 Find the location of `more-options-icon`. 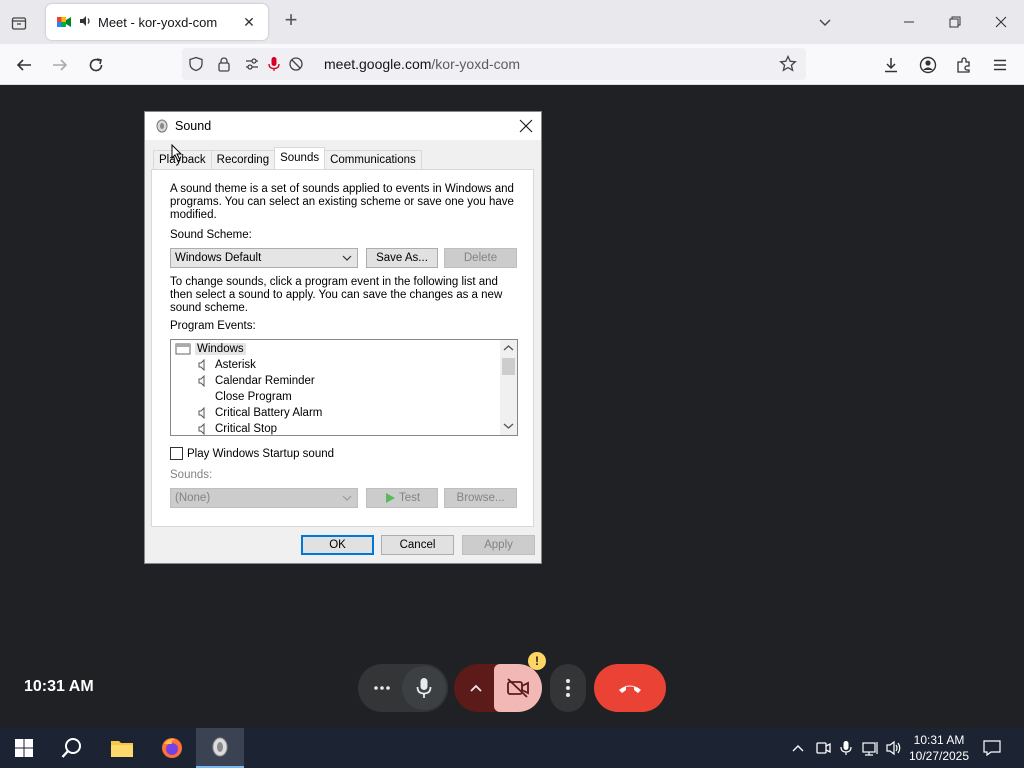

more-options-icon is located at coordinates (382, 688).